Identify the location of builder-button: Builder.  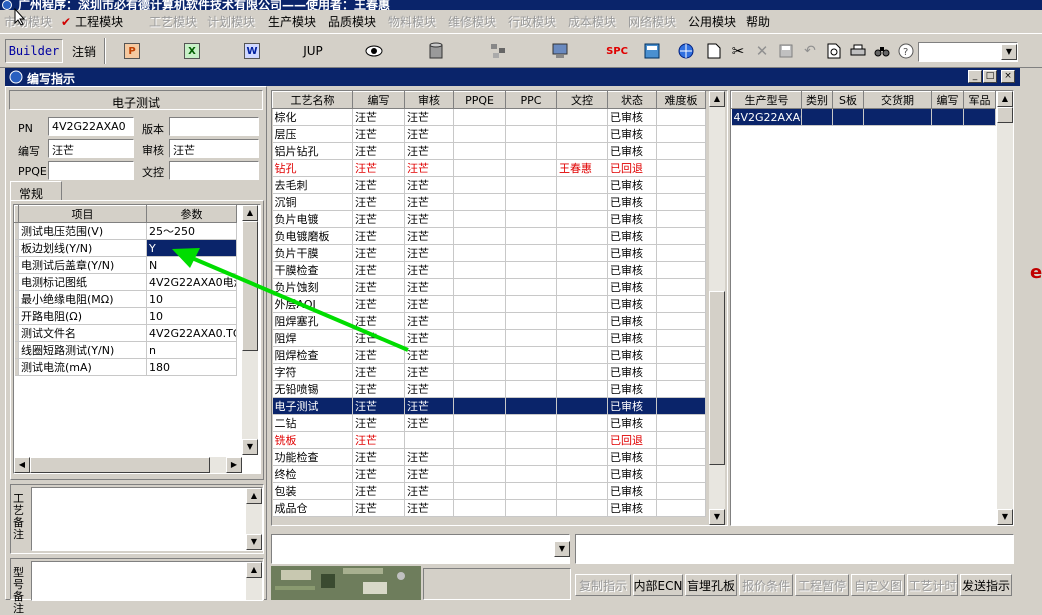
(34, 51).